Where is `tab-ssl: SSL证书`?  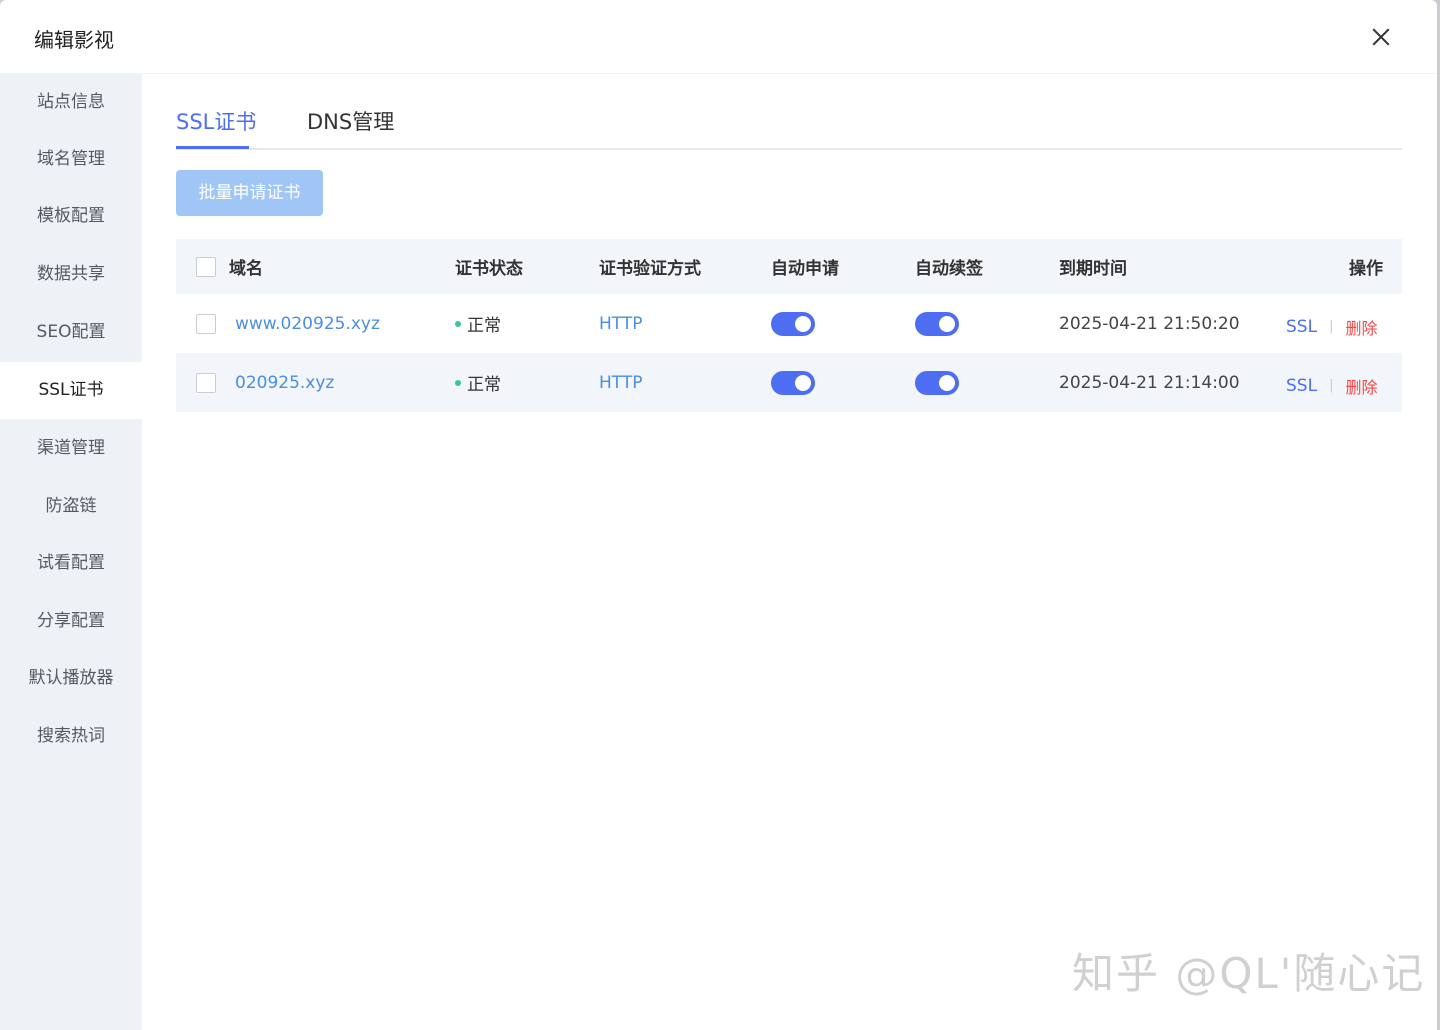
tab-ssl: SSL证书 is located at coordinates (216, 121).